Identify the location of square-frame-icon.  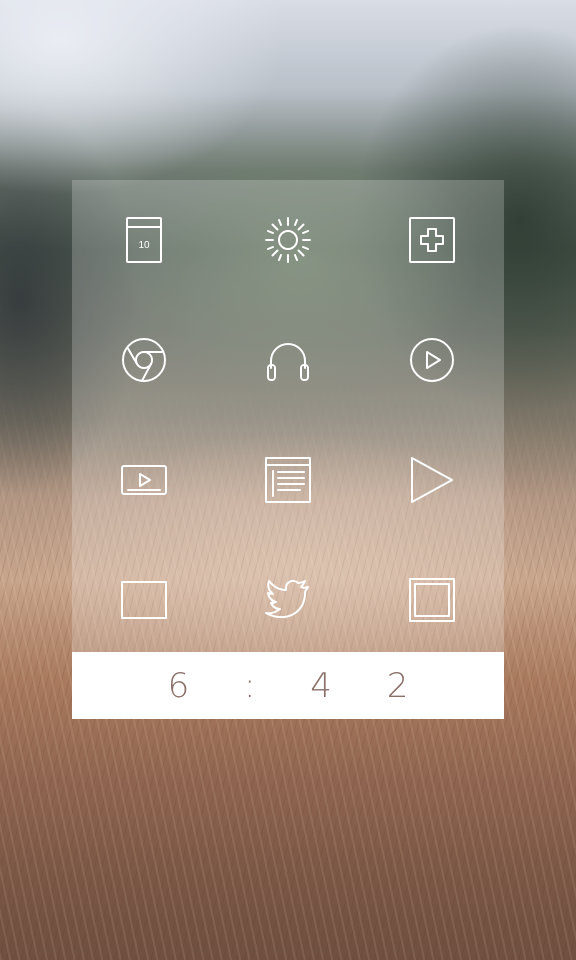
(144, 600).